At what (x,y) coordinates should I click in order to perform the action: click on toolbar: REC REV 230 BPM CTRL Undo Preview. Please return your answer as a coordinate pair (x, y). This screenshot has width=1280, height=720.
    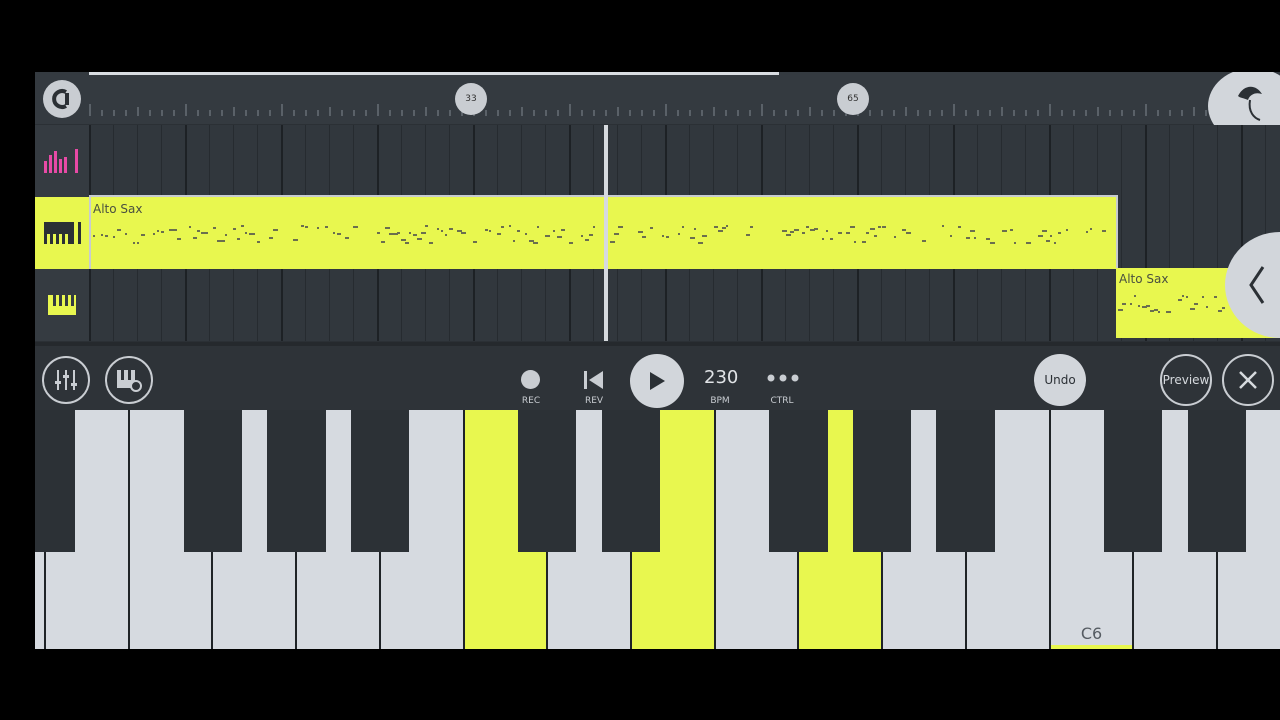
    Looking at the image, I should click on (657, 376).